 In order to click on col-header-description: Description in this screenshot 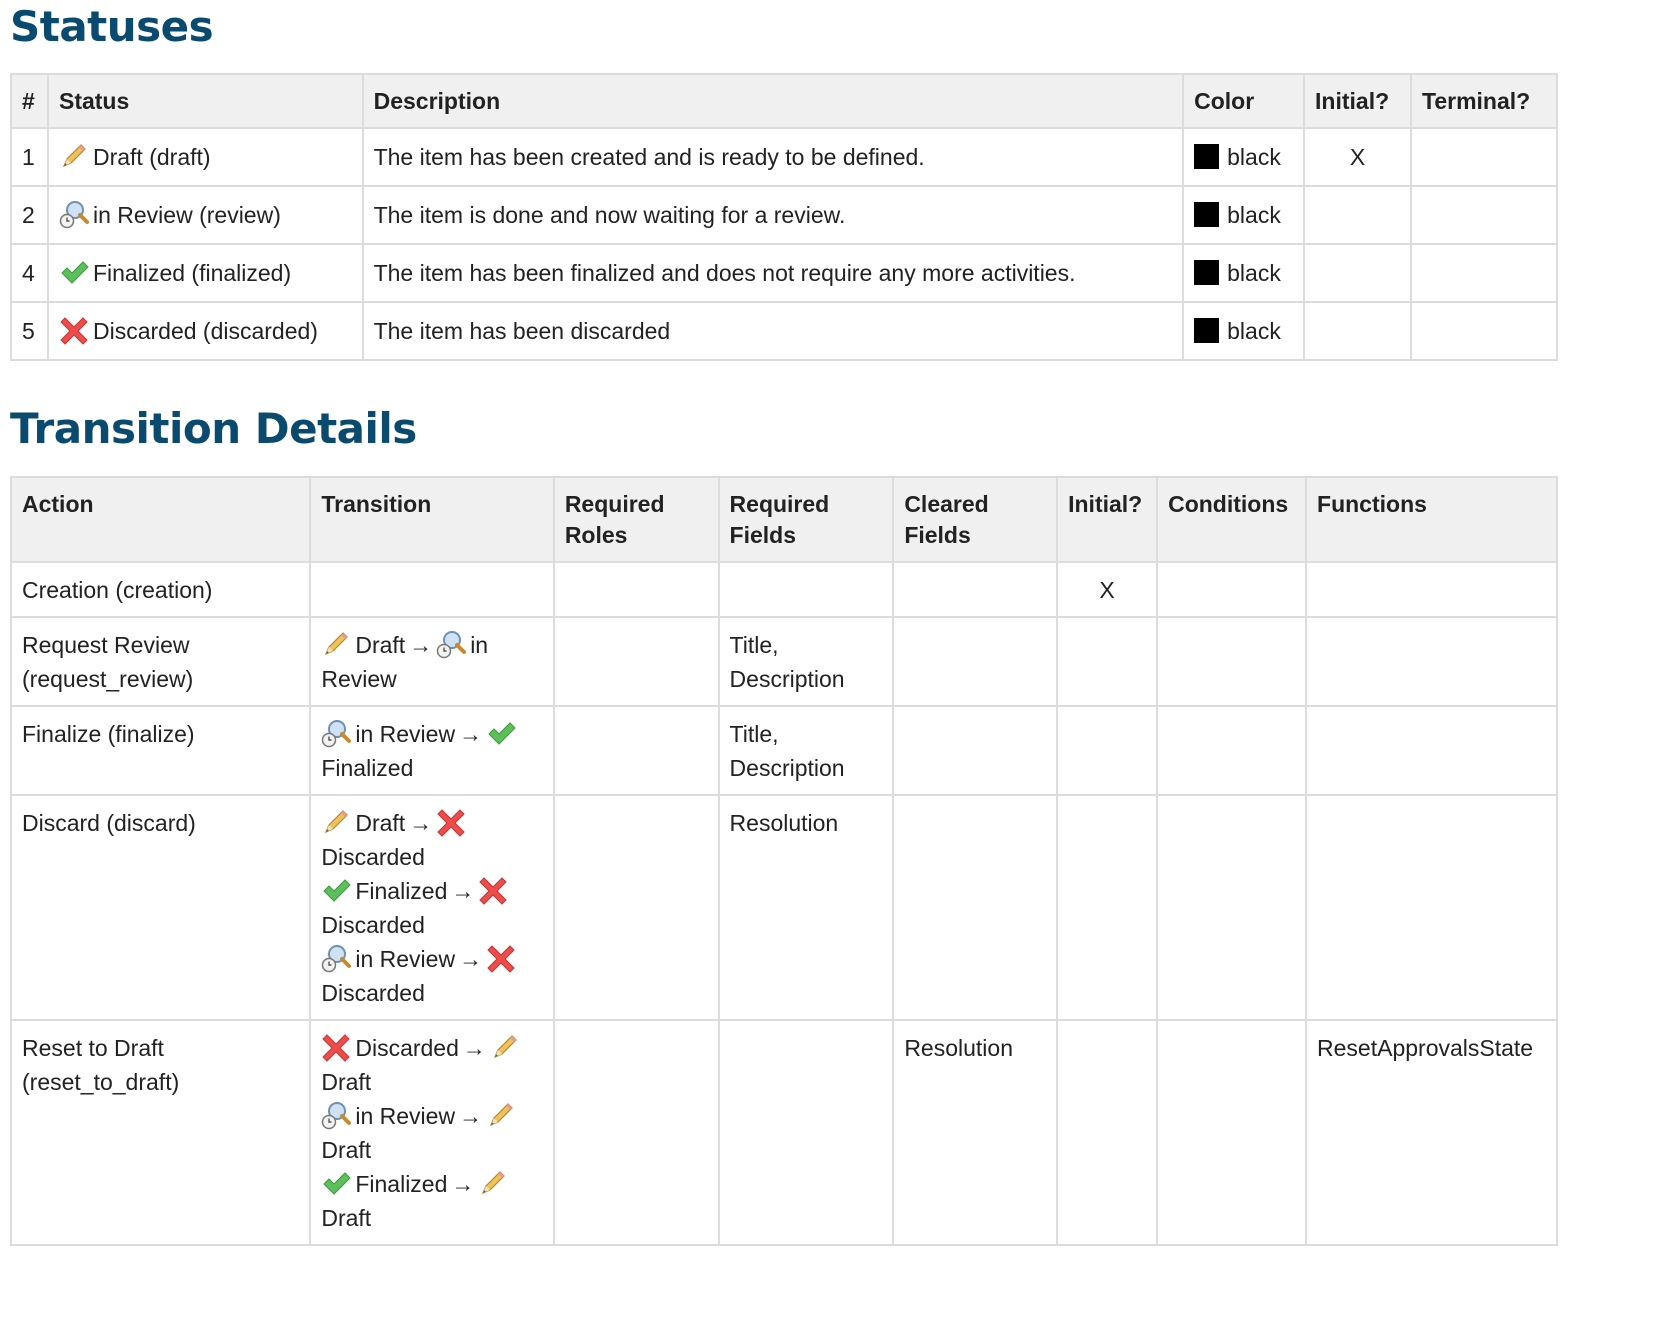, I will do `click(773, 101)`.